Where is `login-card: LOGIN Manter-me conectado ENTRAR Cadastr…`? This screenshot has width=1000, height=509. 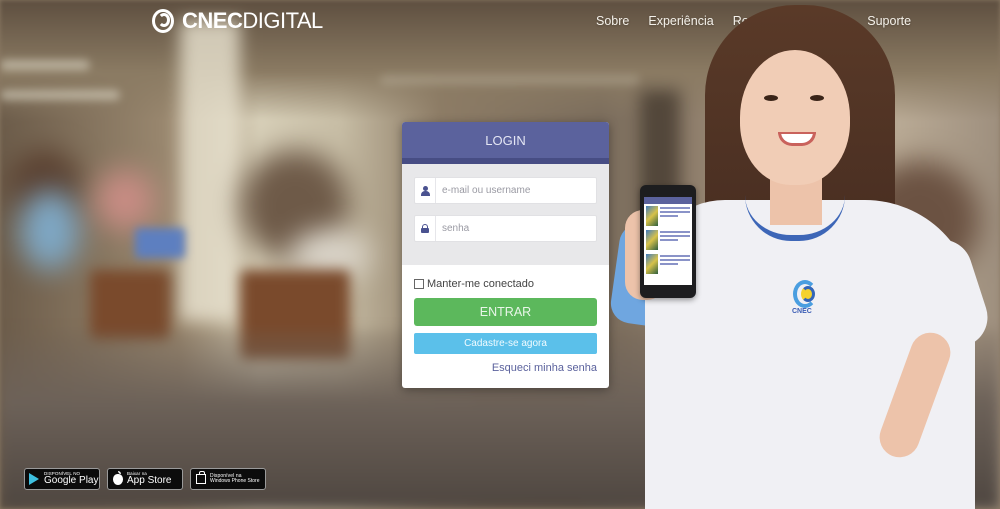 login-card: LOGIN Manter-me conectado ENTRAR Cadastr… is located at coordinates (505, 255).